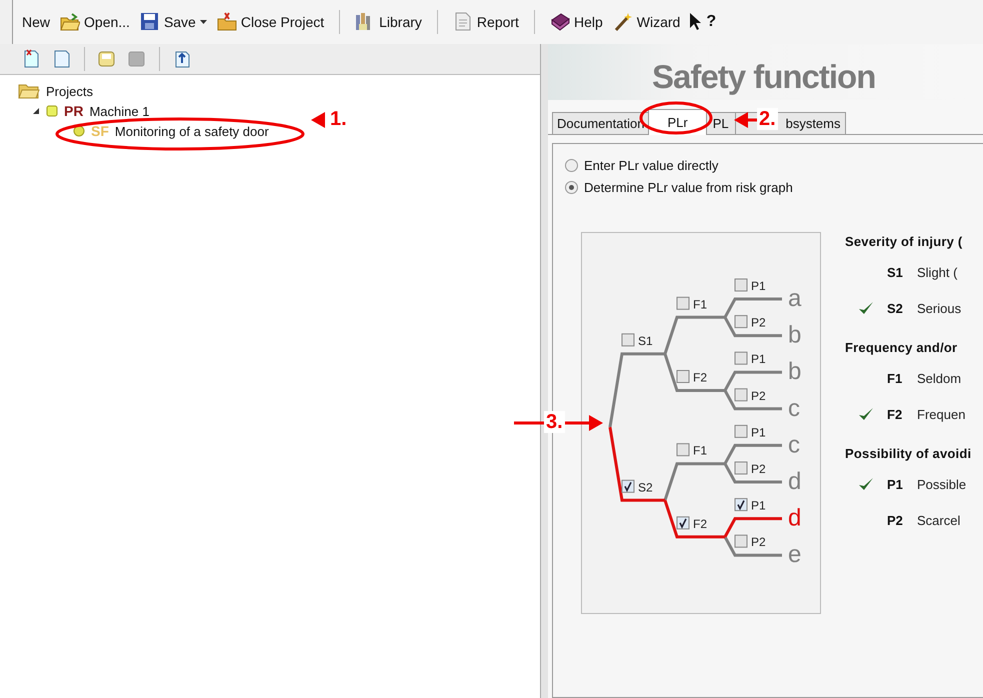 Image resolution: width=983 pixels, height=698 pixels. I want to click on toolbar-button: Report, so click(486, 22).